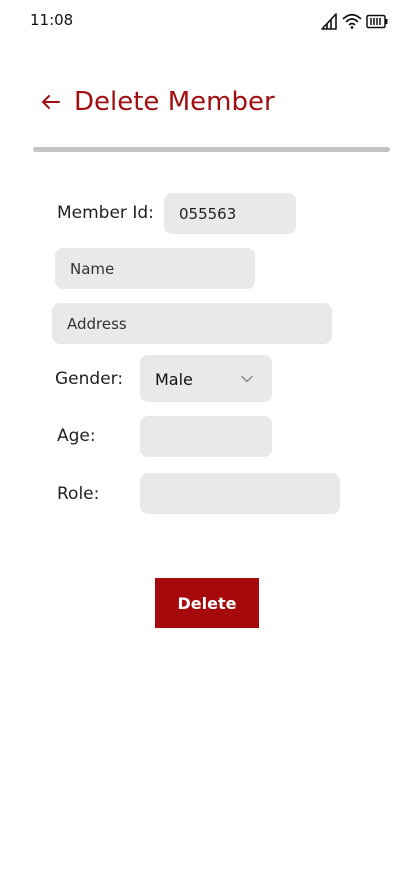 The width and height of the screenshot is (414, 896). Describe the element at coordinates (240, 493) in the screenshot. I see `role-input` at that location.